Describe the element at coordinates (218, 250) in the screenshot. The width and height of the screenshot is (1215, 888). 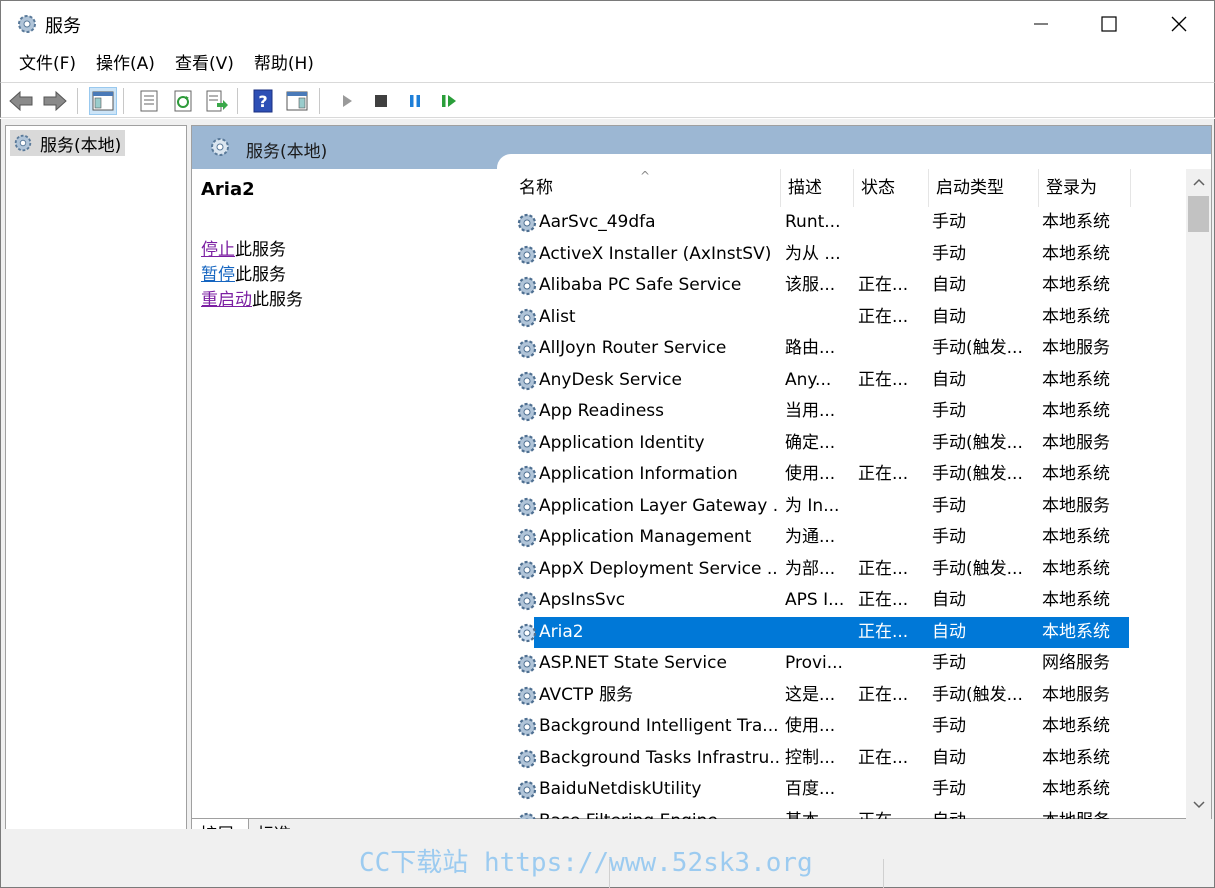
I see `stop-service-link: 停止` at that location.